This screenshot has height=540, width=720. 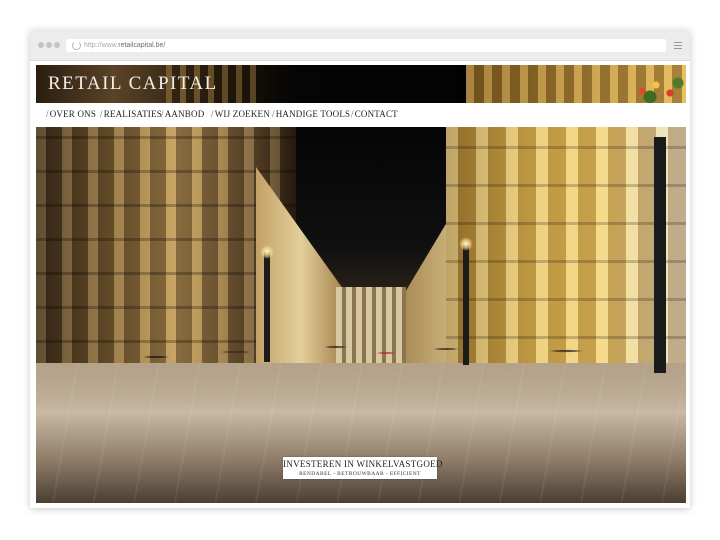 What do you see at coordinates (267, 252) in the screenshot?
I see `lamp-glow-left` at bounding box center [267, 252].